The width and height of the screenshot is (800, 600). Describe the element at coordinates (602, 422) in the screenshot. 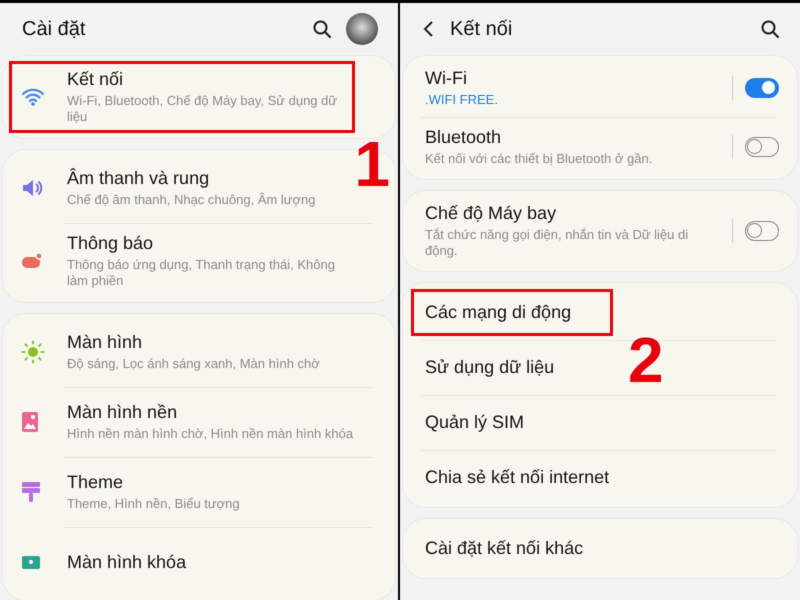

I see `item-title: Quản lý SIM` at that location.